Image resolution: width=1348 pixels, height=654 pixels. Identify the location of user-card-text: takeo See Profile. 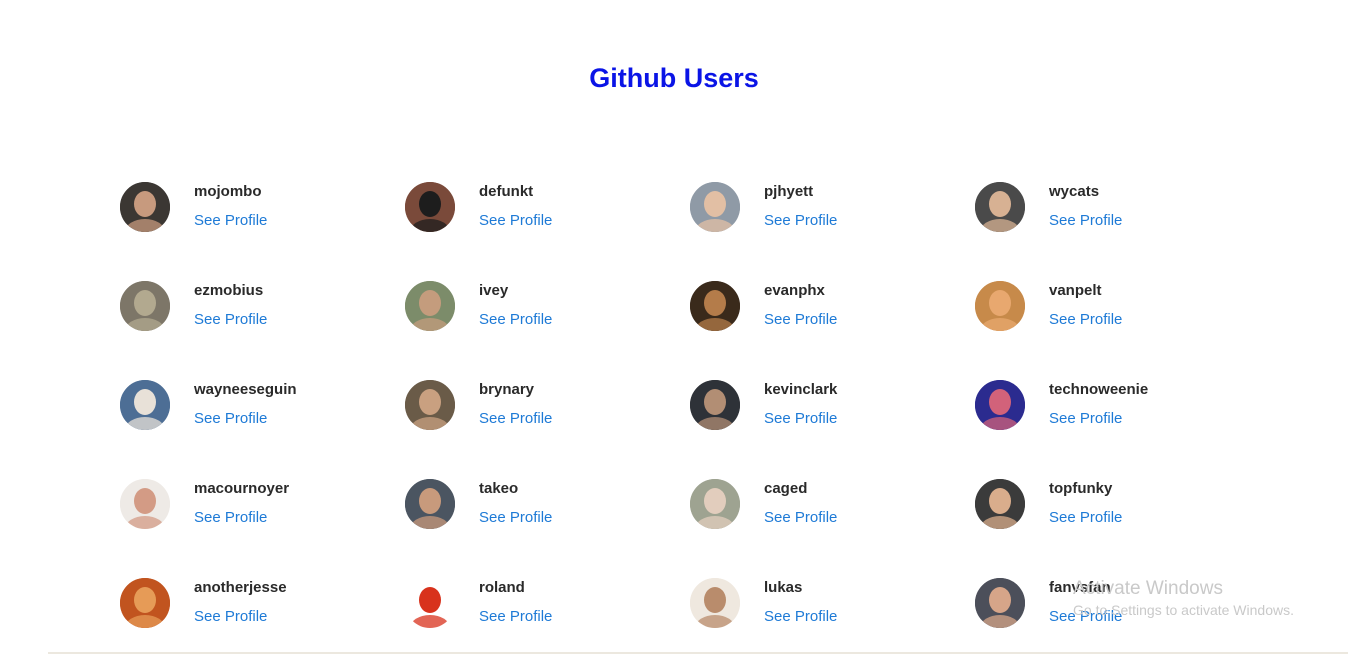
(515, 503).